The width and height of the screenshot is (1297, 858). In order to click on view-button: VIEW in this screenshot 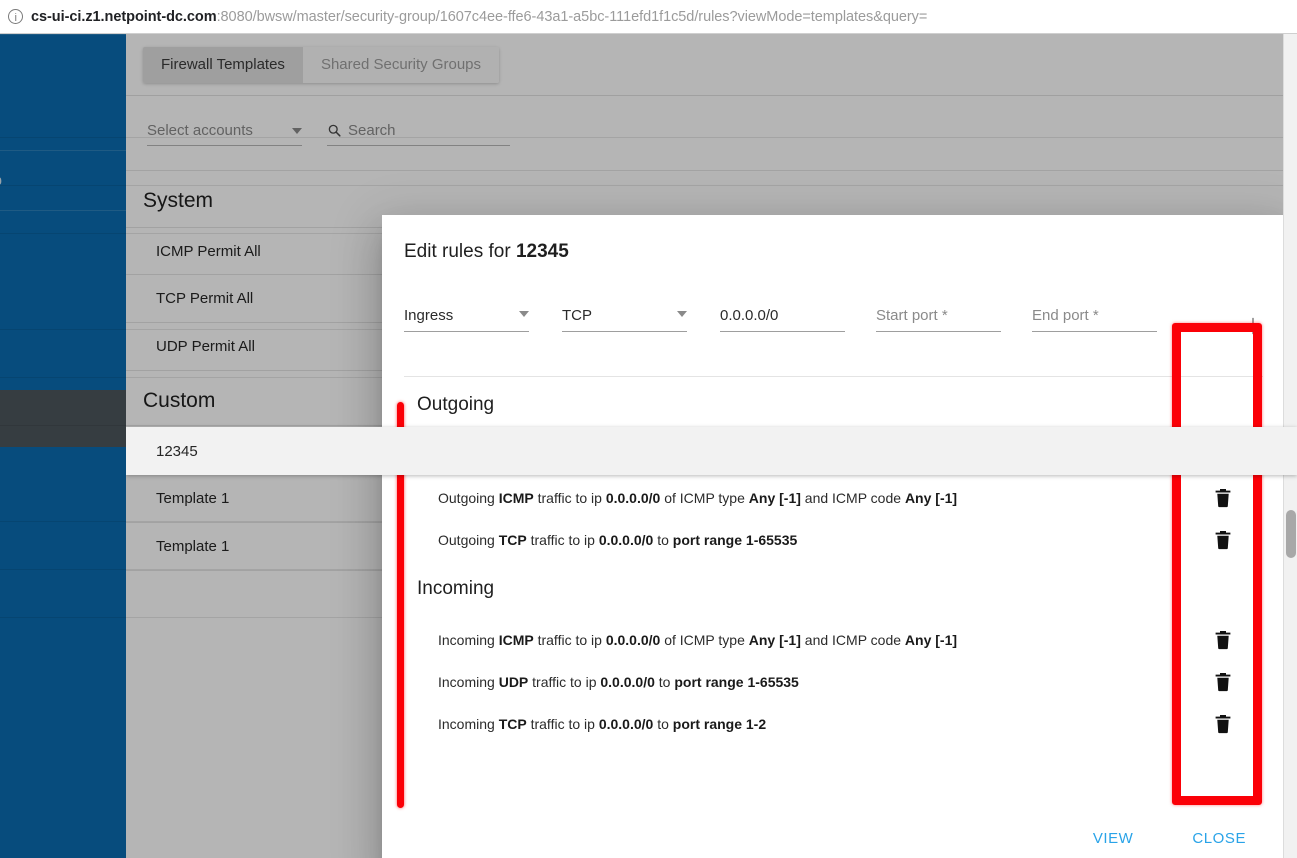, I will do `click(1113, 838)`.